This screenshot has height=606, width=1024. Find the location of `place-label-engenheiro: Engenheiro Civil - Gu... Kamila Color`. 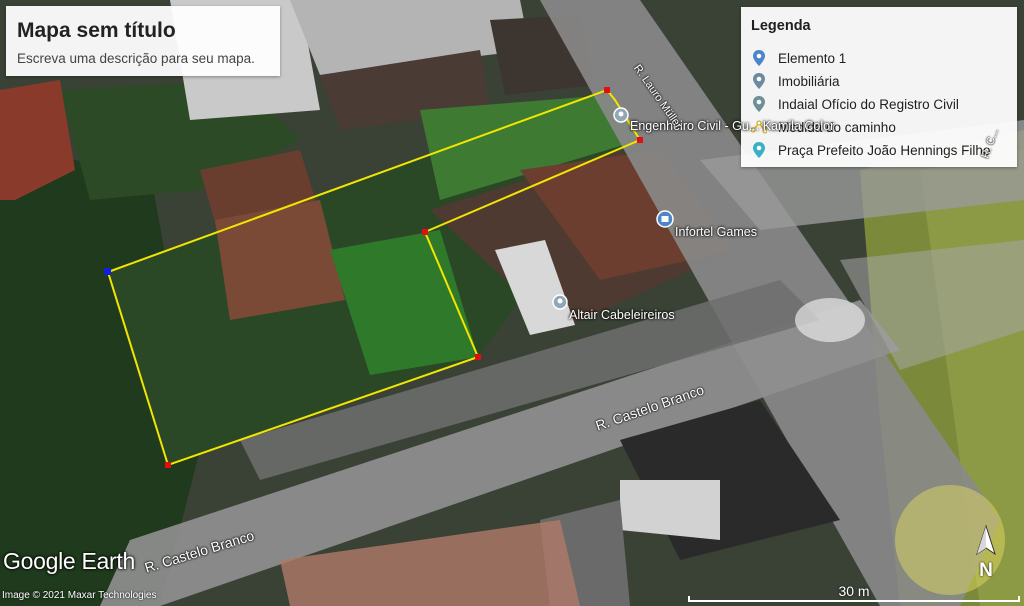

place-label-engenheiro: Engenheiro Civil - Gu... Kamila Color is located at coordinates (732, 126).